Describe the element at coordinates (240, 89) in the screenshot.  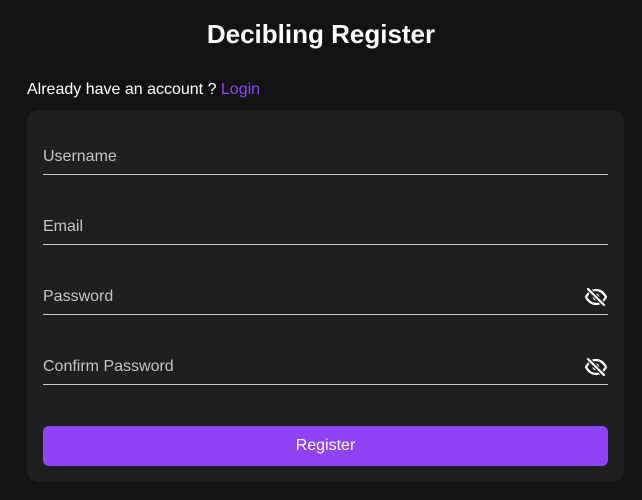
I see `login-link: Login` at that location.